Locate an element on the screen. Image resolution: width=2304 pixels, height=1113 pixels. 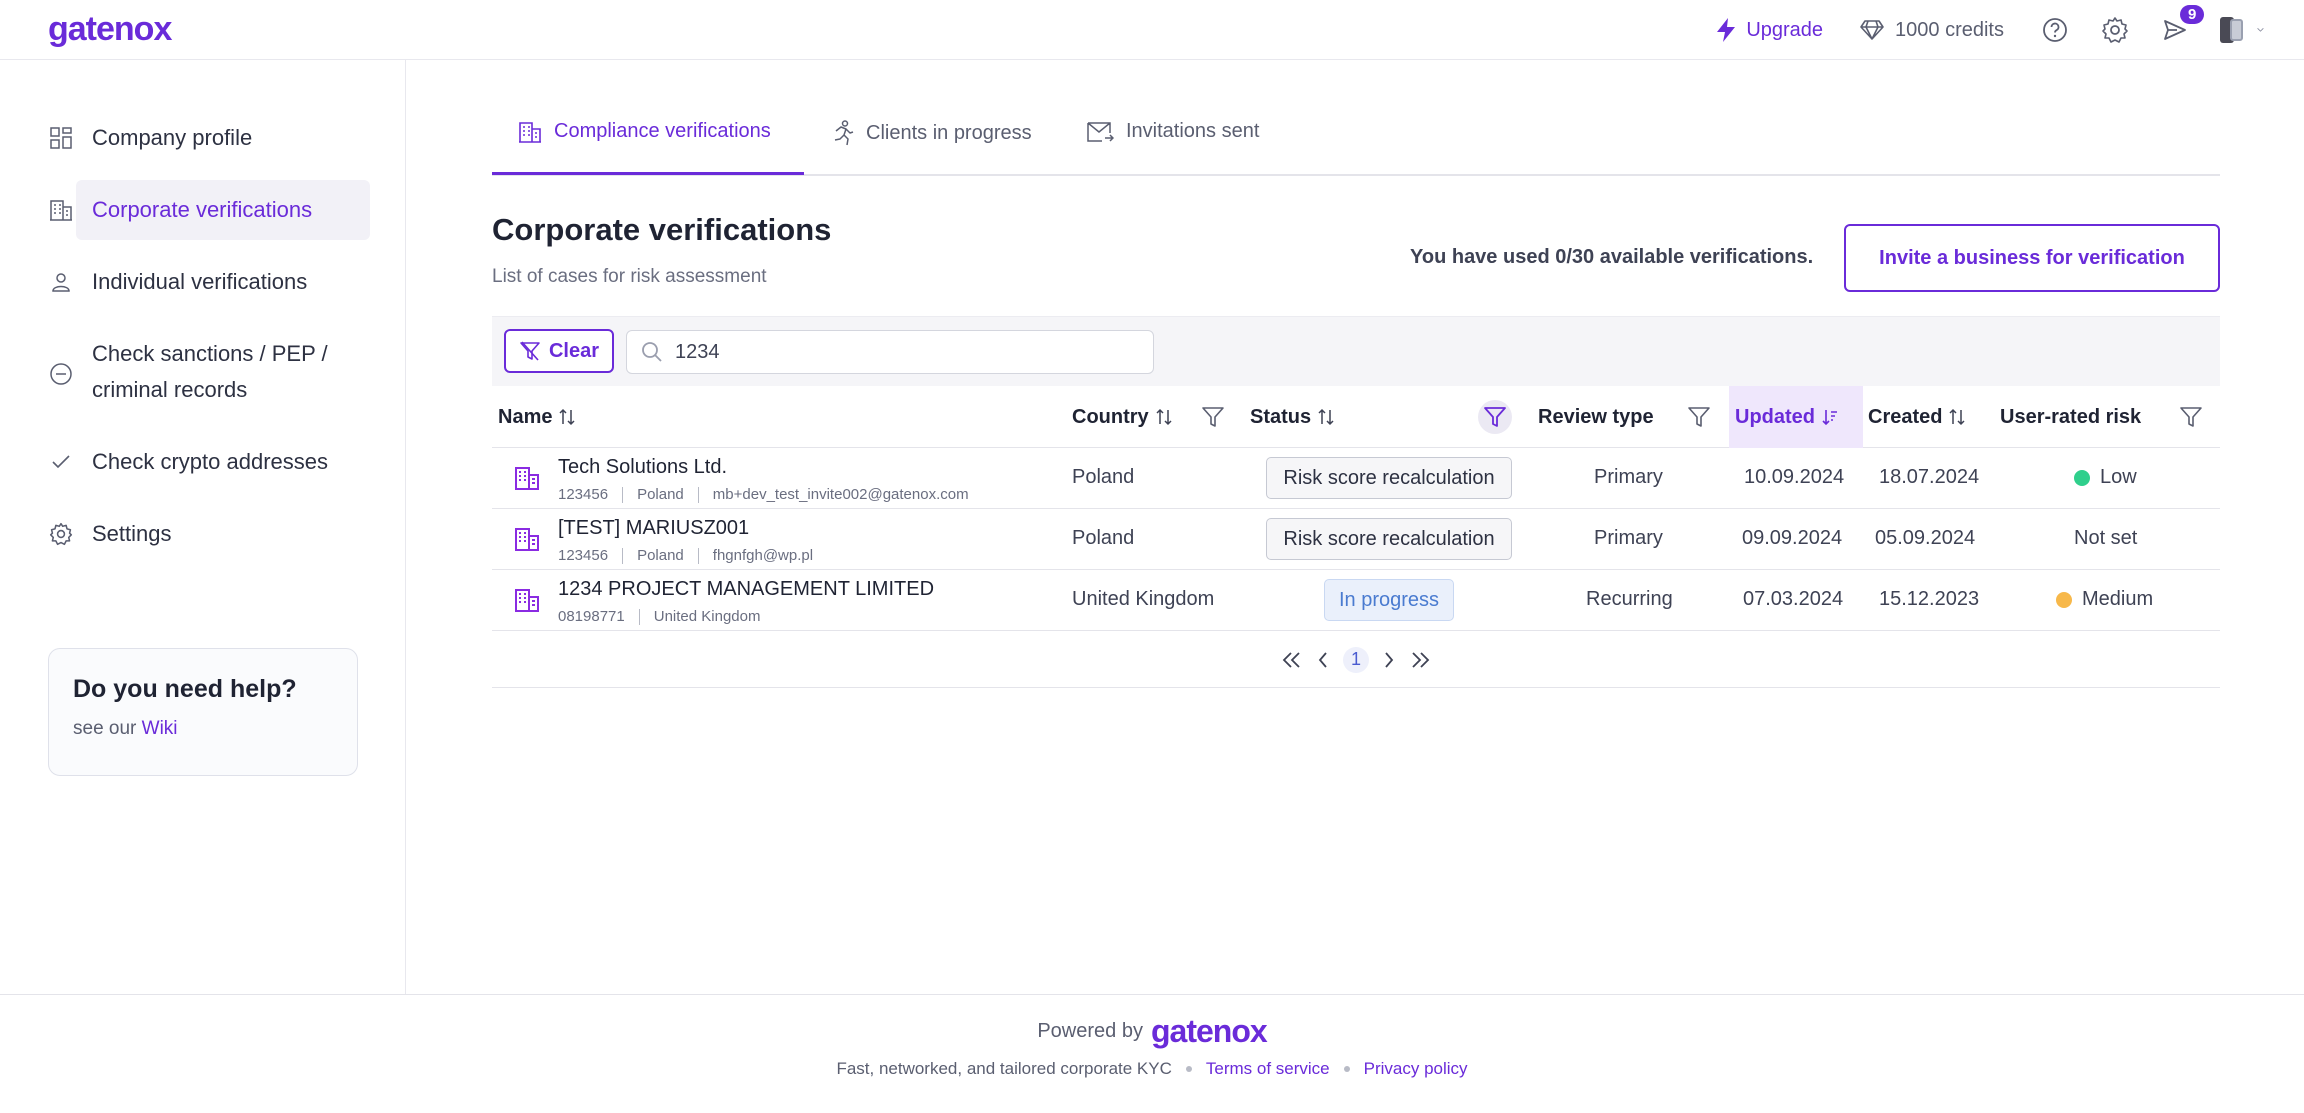
tab-clients-in-progress: Clients in progress is located at coordinates (932, 133).